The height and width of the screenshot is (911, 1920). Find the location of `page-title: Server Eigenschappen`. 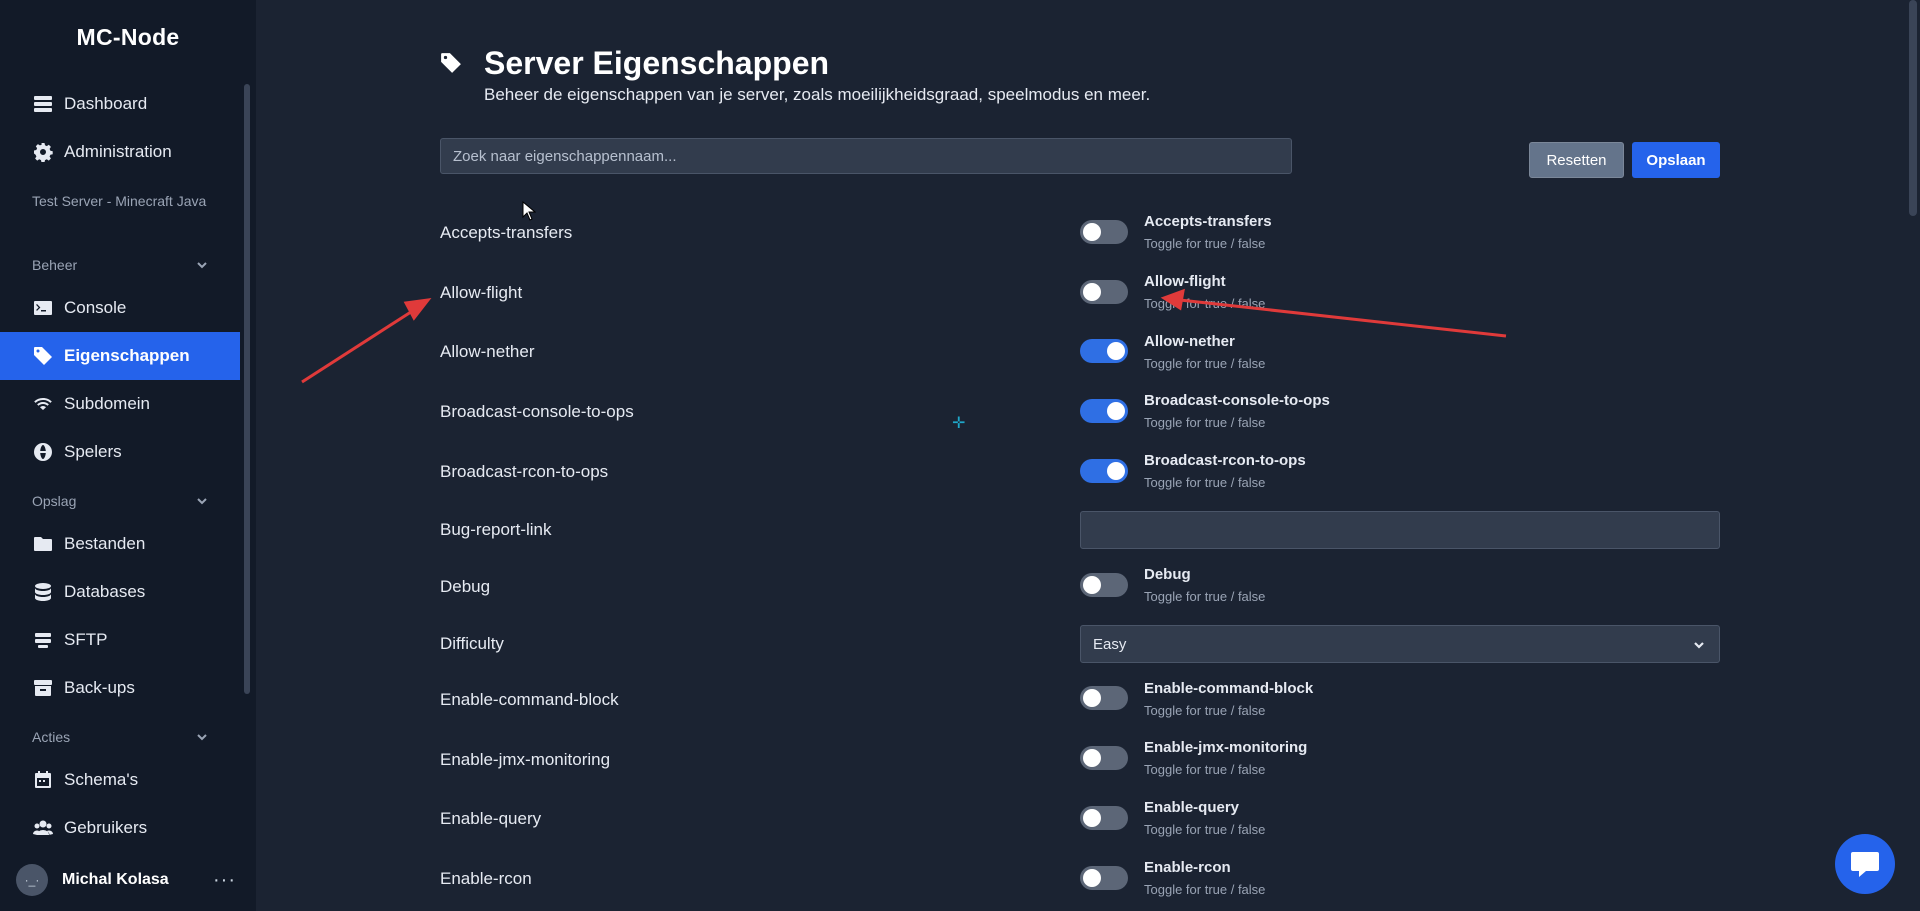

page-title: Server Eigenschappen is located at coordinates (657, 63).